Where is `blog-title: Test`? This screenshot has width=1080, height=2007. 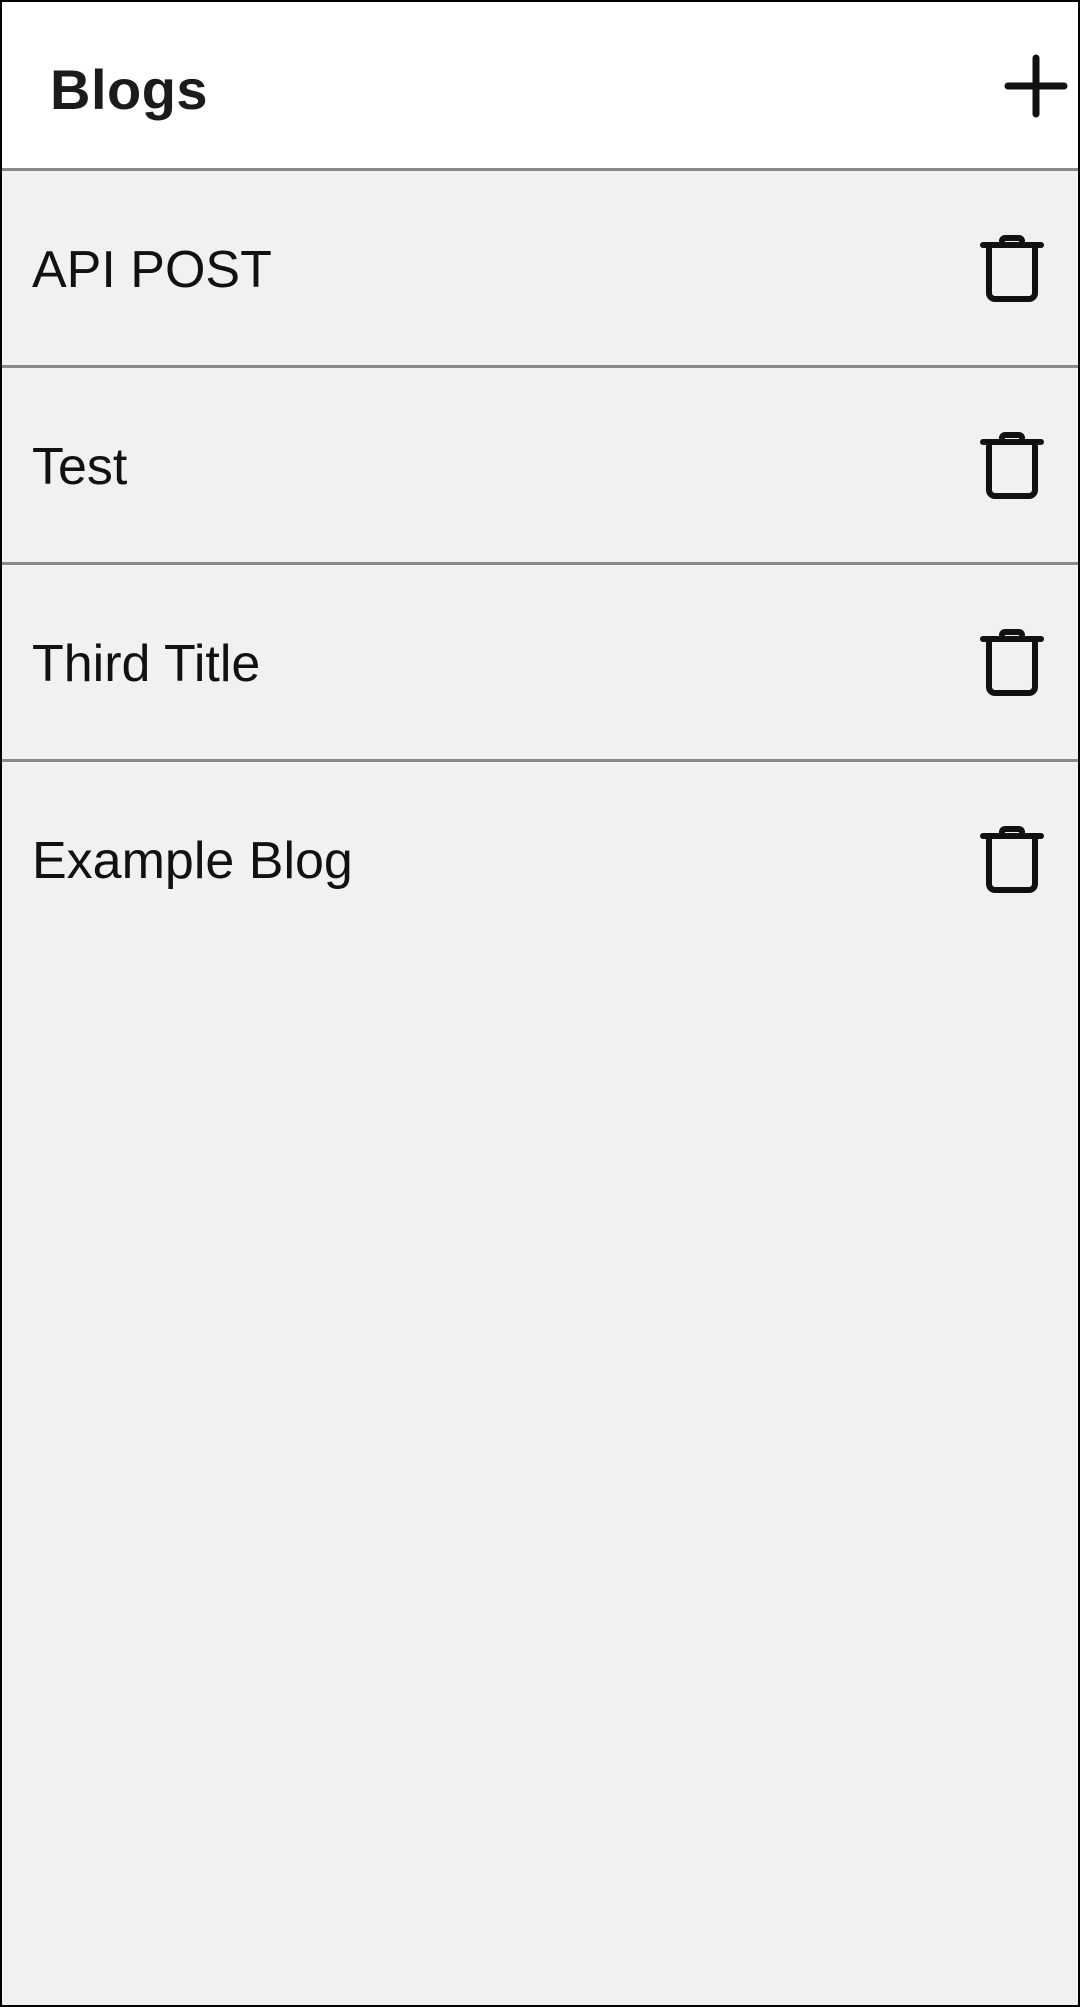 blog-title: Test is located at coordinates (80, 466).